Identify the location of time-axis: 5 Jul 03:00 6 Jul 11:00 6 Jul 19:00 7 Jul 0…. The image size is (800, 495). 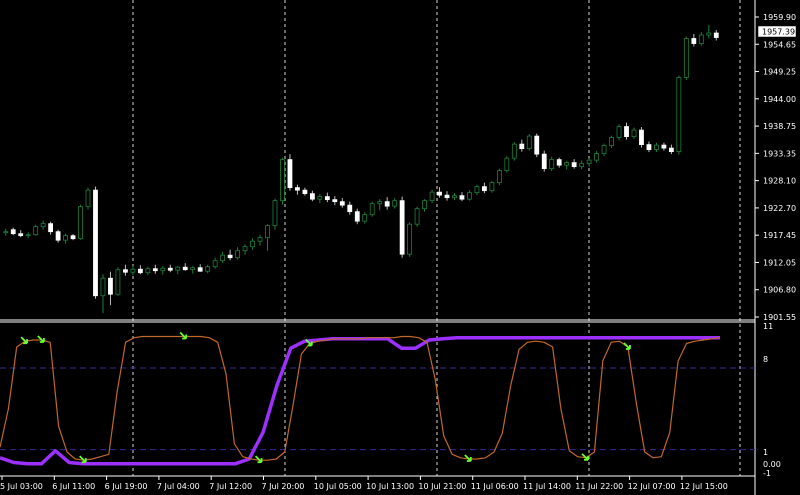
(364, 483).